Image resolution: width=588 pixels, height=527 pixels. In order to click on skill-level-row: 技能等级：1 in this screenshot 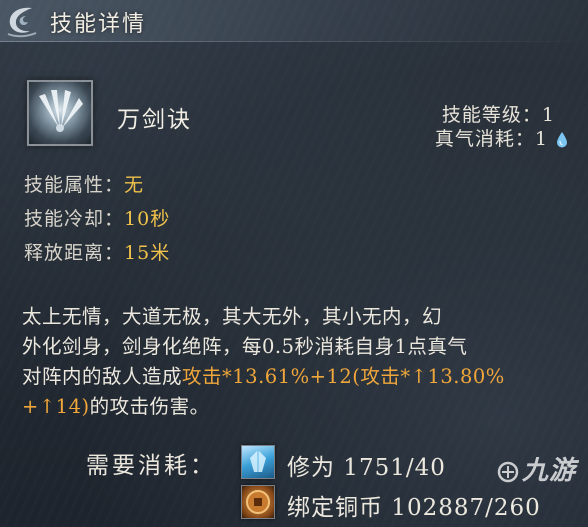, I will do `click(504, 113)`.